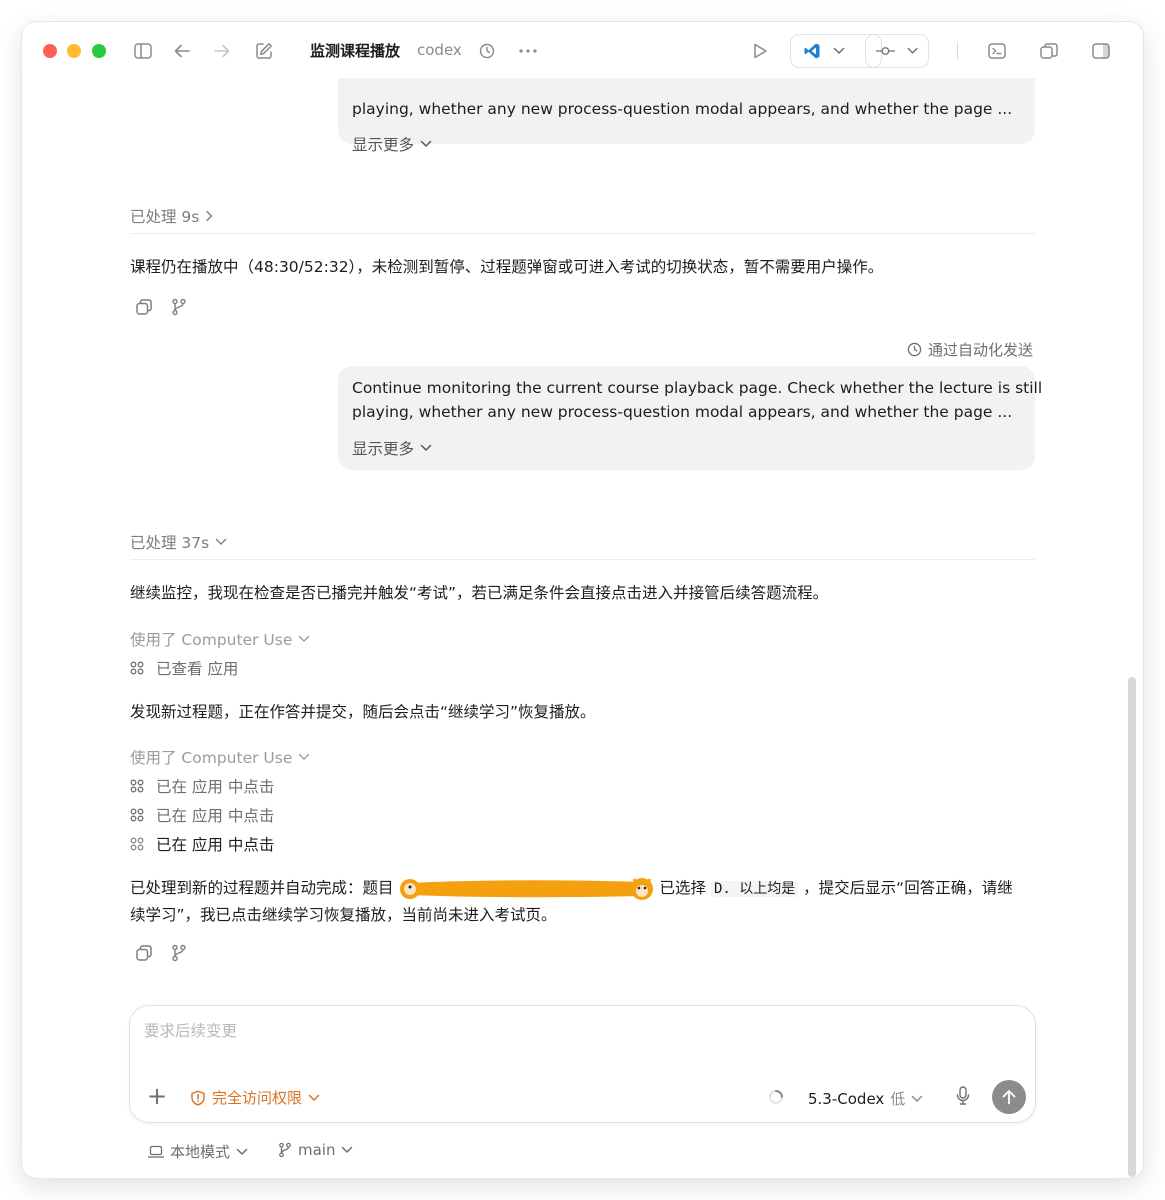 Image resolution: width=1165 pixels, height=1200 pixels. Describe the element at coordinates (165, 217) in the screenshot. I see `processed-label: 已处理 9s` at that location.